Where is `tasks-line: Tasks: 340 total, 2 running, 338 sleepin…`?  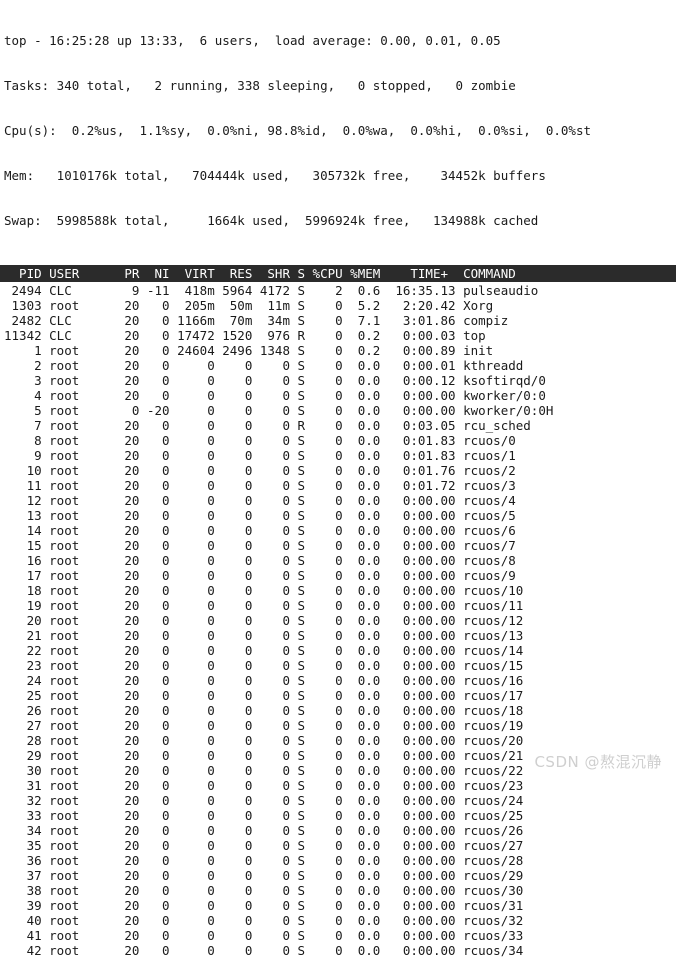
tasks-line: Tasks: 340 total, 2 running, 338 sleepin… is located at coordinates (260, 85).